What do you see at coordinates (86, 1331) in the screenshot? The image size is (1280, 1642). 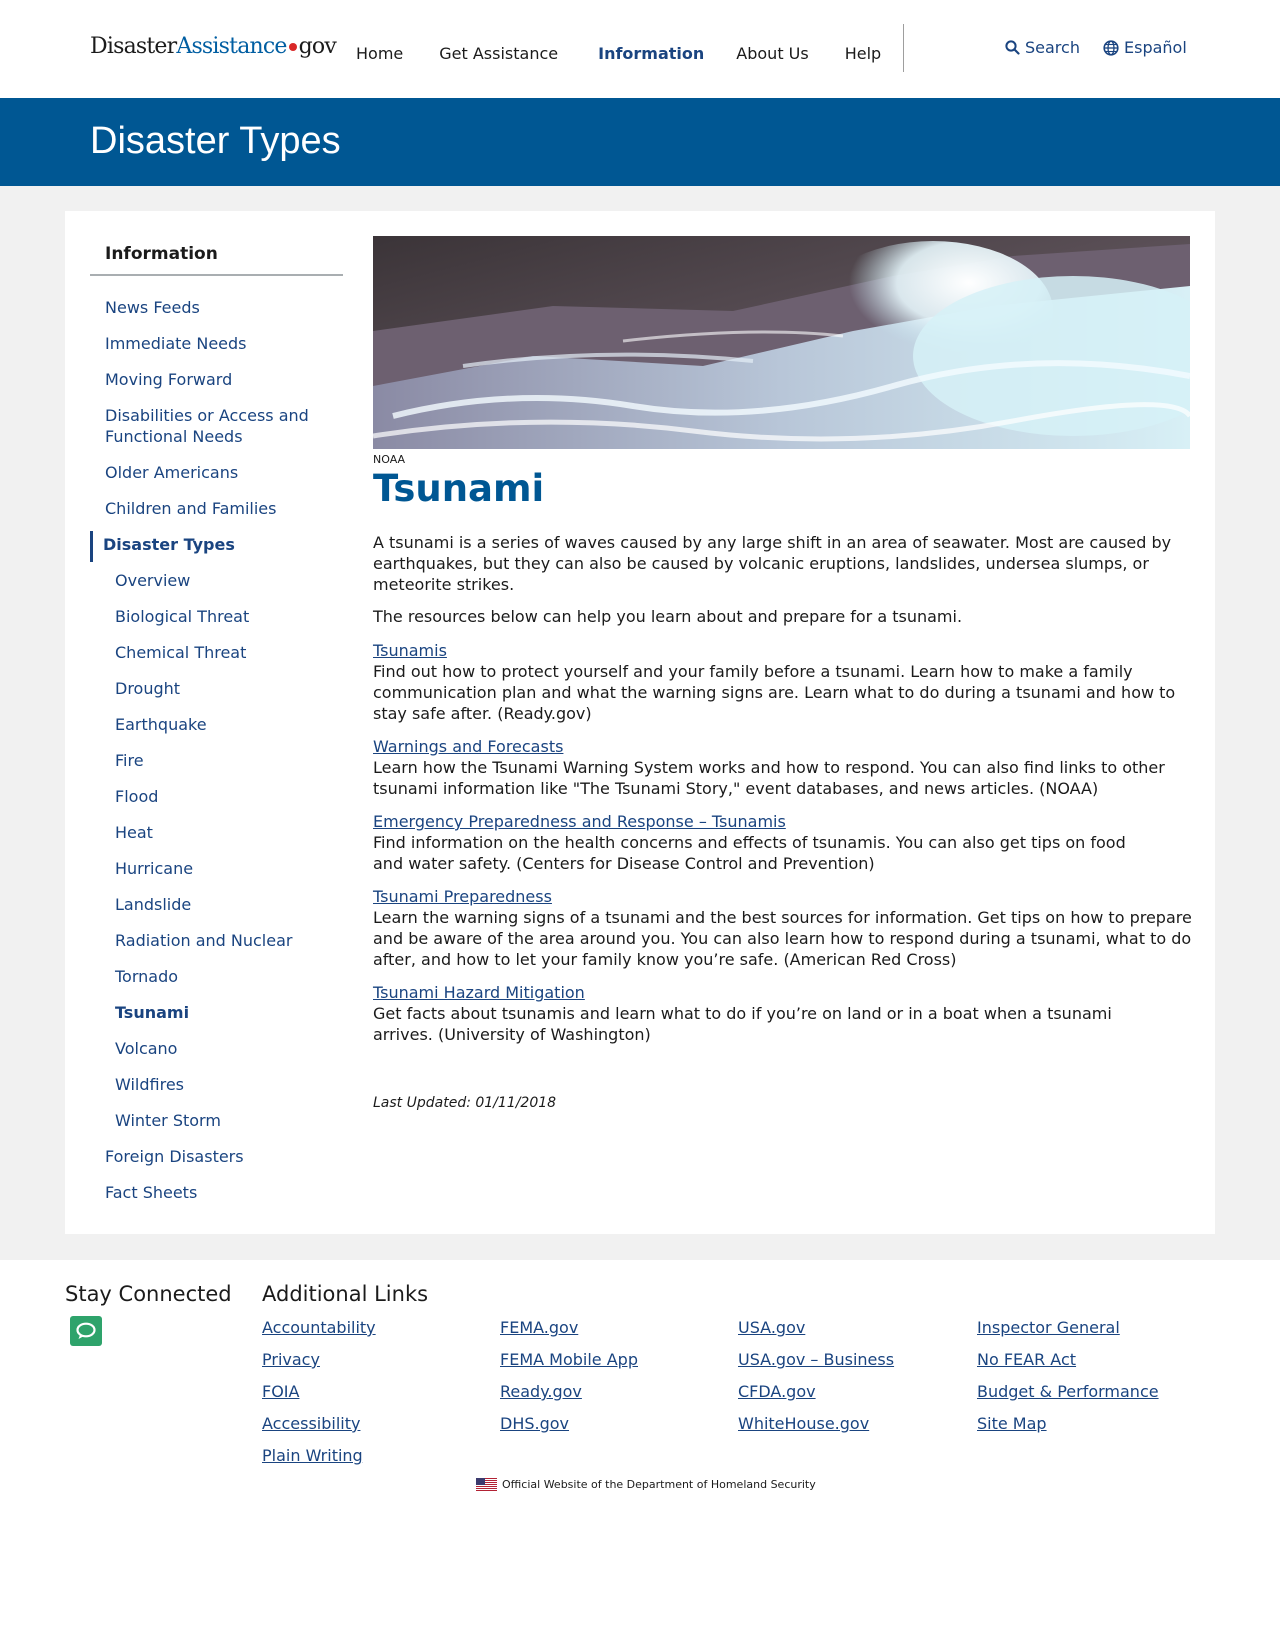 I see `chat-icon` at bounding box center [86, 1331].